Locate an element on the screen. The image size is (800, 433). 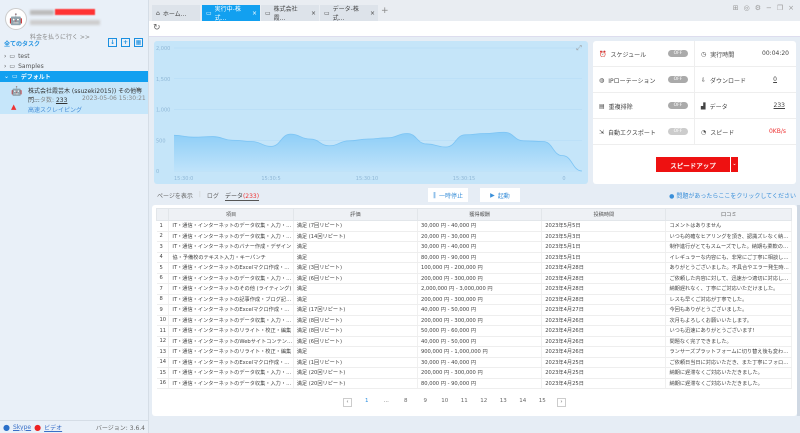
page-button: 1 is located at coordinates (367, 402).